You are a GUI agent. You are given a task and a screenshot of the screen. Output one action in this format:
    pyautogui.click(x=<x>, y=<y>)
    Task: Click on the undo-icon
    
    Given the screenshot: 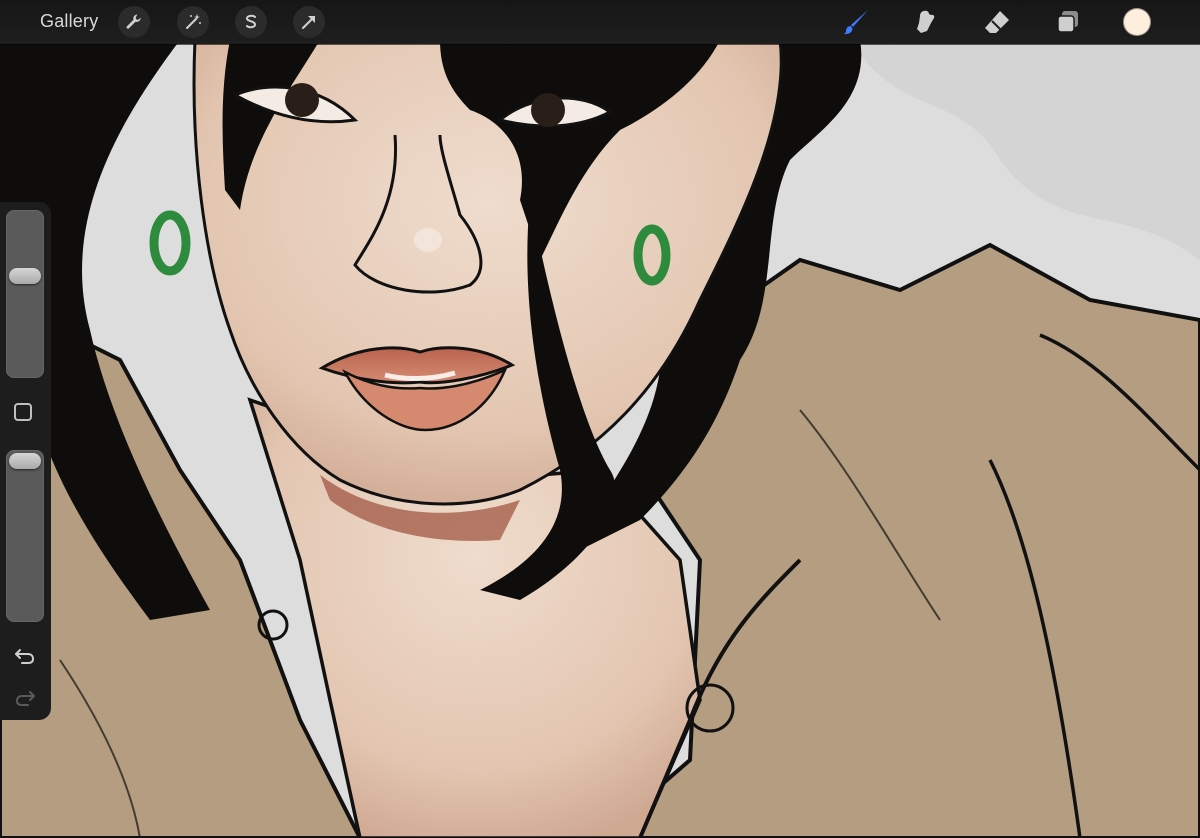 What is the action you would take?
    pyautogui.click(x=25, y=655)
    